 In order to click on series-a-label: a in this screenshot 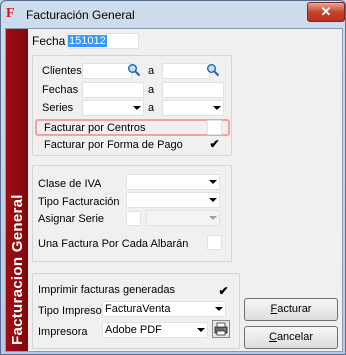, I will do `click(151, 108)`.